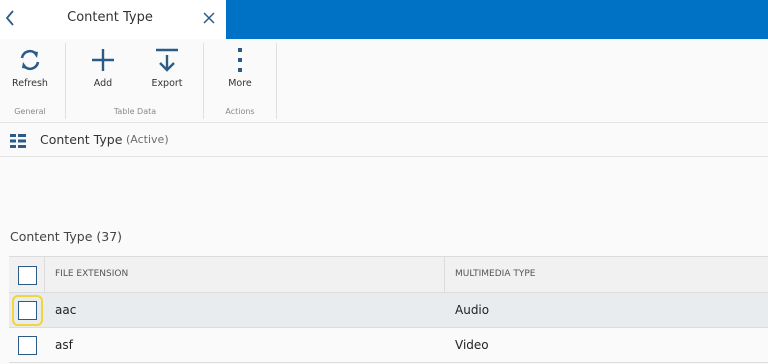  I want to click on export-icon, so click(167, 60).